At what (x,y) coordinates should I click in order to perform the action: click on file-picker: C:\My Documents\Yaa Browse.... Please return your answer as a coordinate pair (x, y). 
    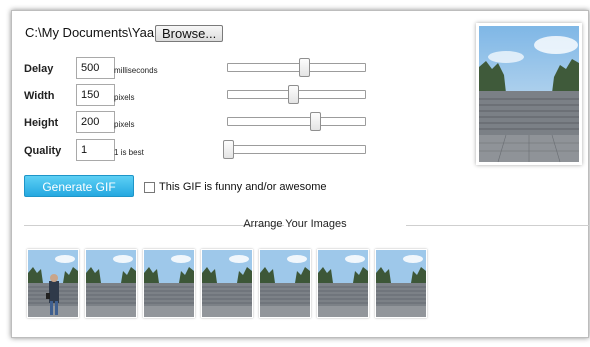
    Looking at the image, I should click on (124, 33).